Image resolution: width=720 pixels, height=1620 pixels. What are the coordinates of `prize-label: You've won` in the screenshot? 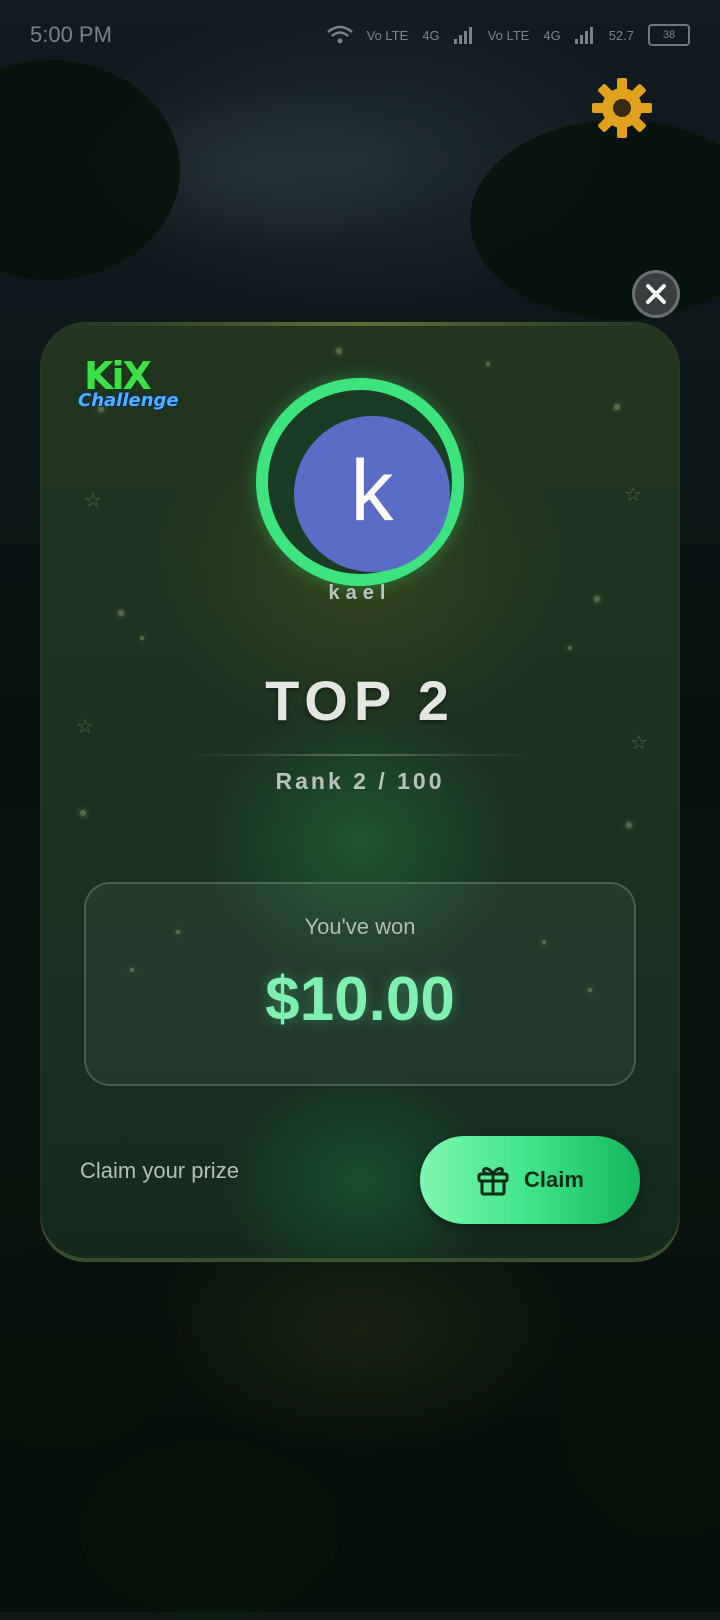 It's located at (360, 926).